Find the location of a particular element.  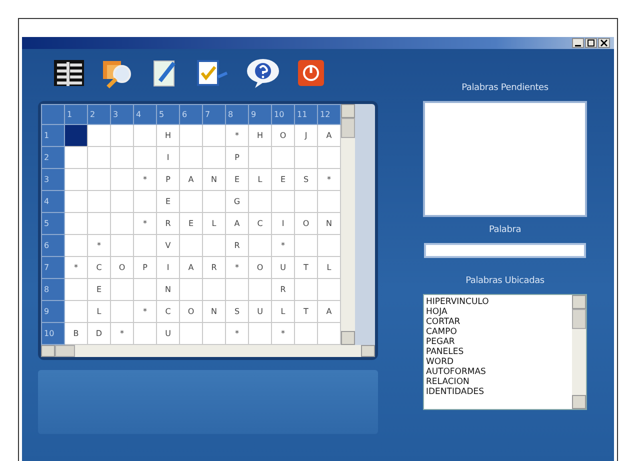

horizontal-scrollbar is located at coordinates (208, 351).